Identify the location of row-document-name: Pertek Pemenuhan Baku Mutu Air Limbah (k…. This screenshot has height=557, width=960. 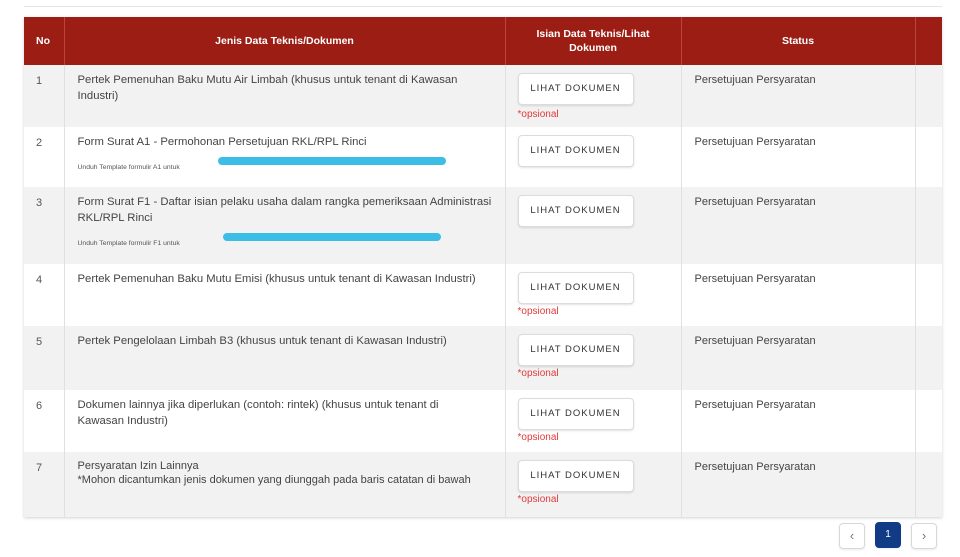
(285, 96).